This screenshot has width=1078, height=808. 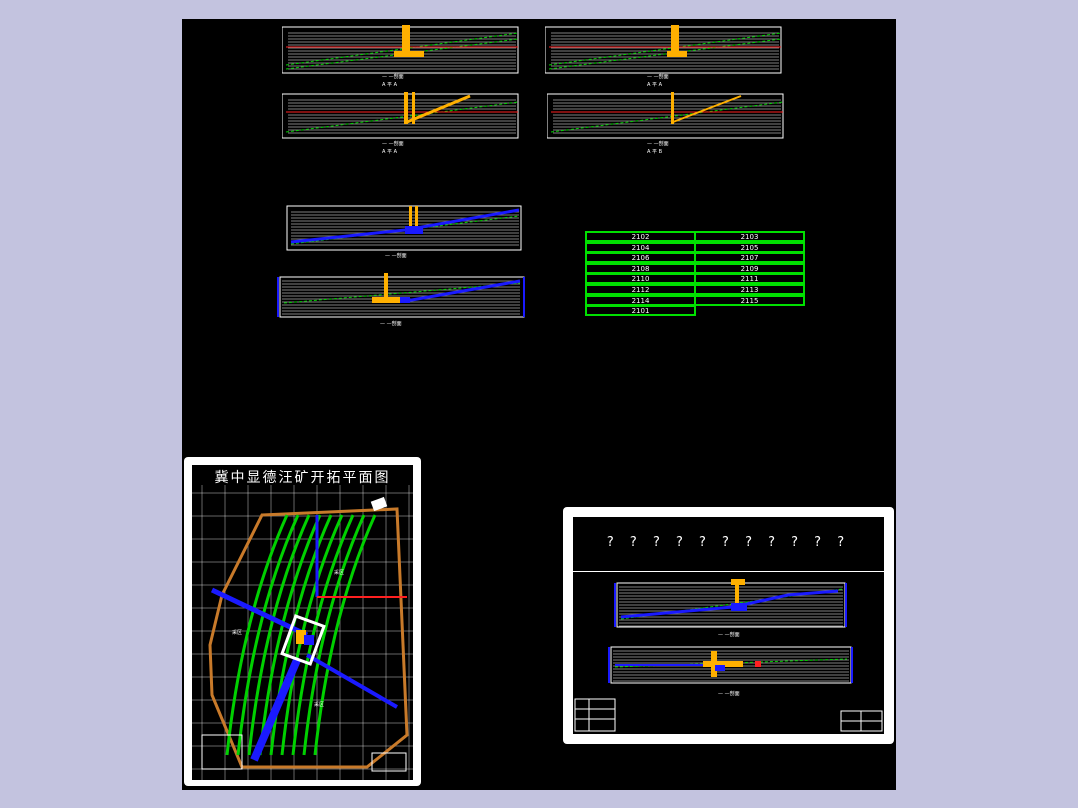 I want to click on panel-cell: 2102, so click(x=640, y=236).